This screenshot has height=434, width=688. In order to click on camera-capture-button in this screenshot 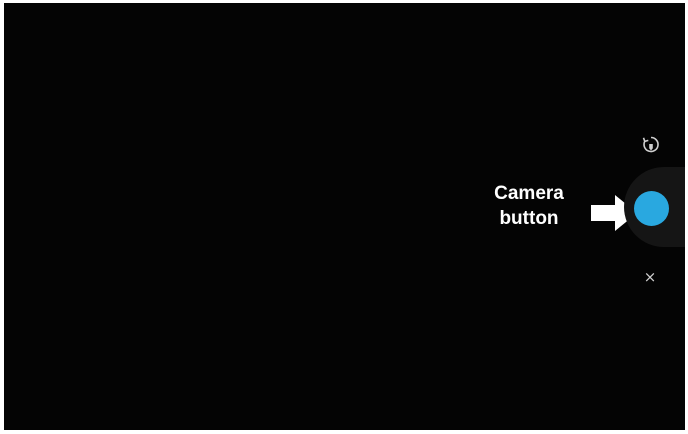, I will do `click(651, 208)`.